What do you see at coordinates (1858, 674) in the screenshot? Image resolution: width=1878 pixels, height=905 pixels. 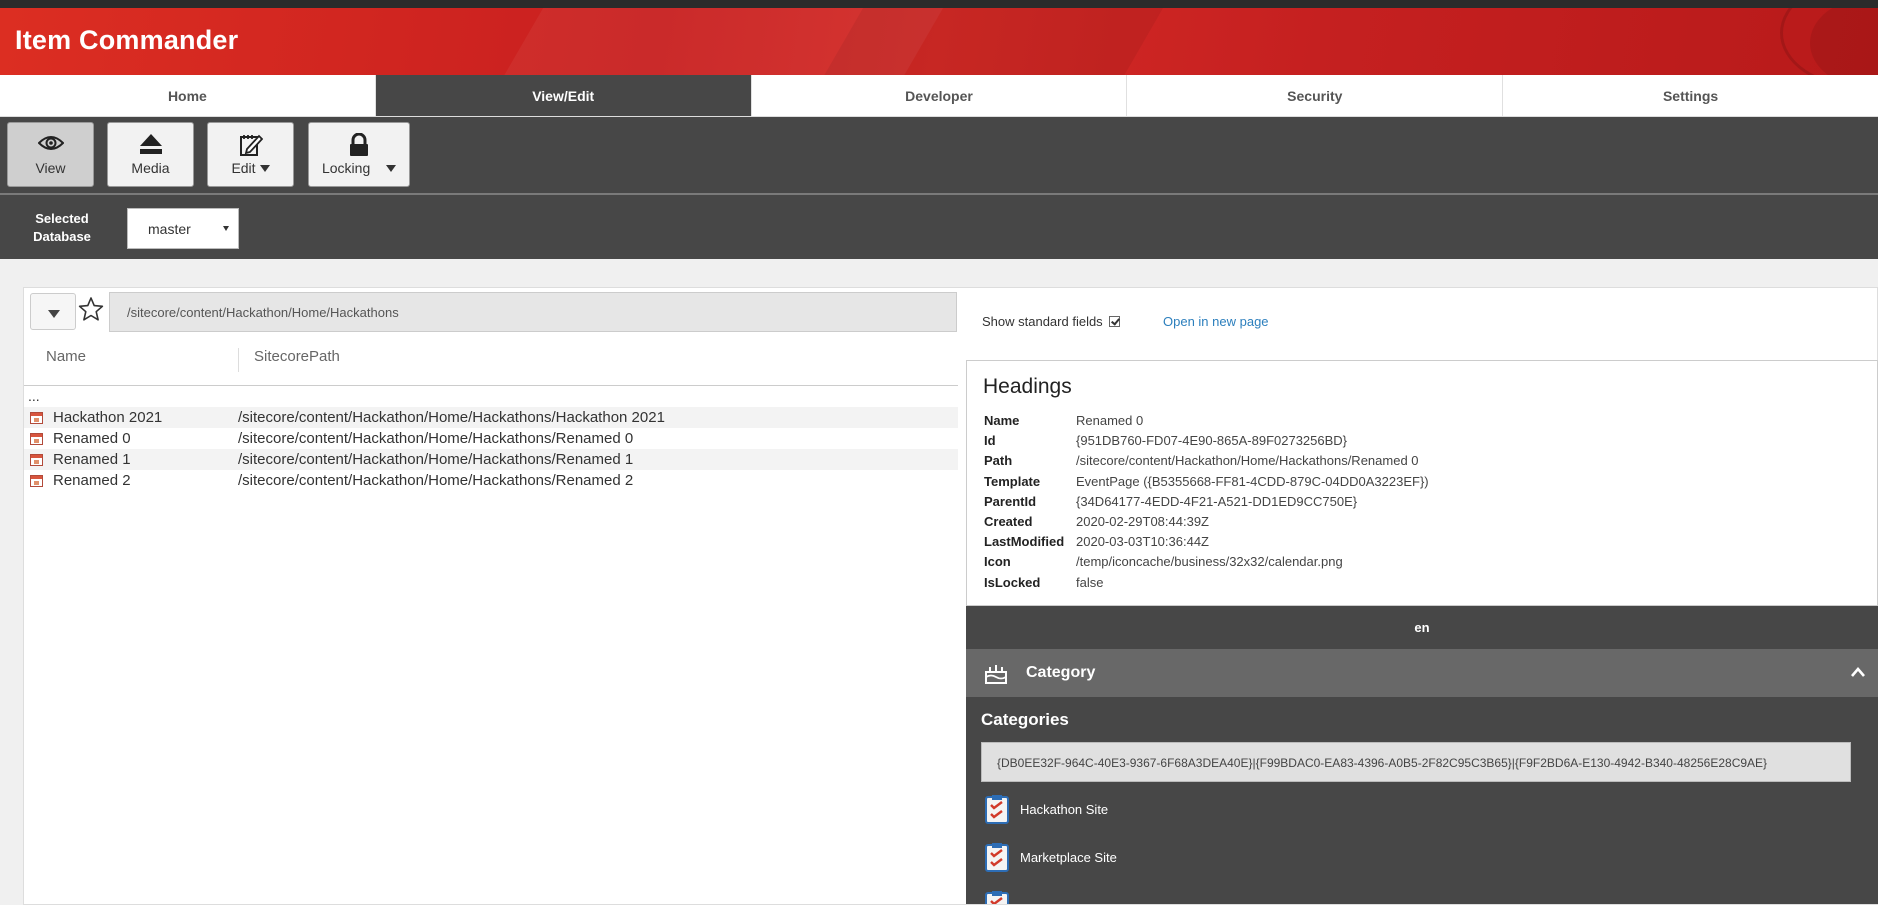 I see `chevron-up-icon` at bounding box center [1858, 674].